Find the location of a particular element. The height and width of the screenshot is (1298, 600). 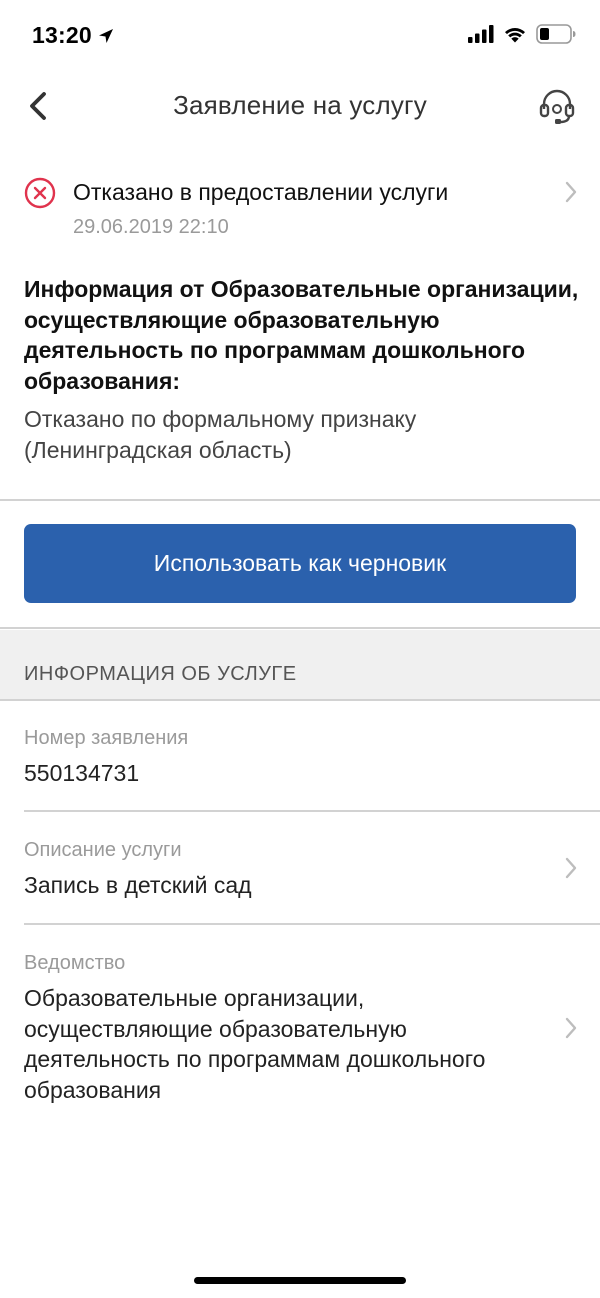

headset-icon is located at coordinates (557, 106).